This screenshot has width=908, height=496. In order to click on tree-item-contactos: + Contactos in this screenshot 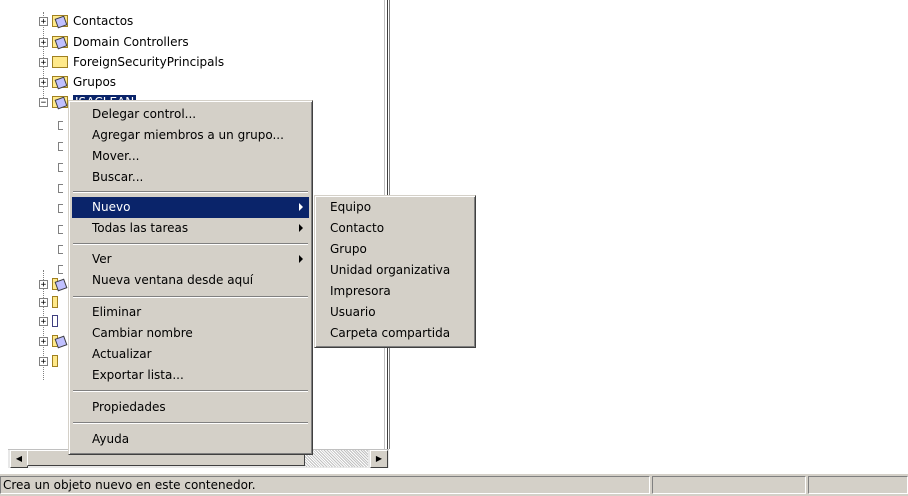, I will do `click(86, 21)`.